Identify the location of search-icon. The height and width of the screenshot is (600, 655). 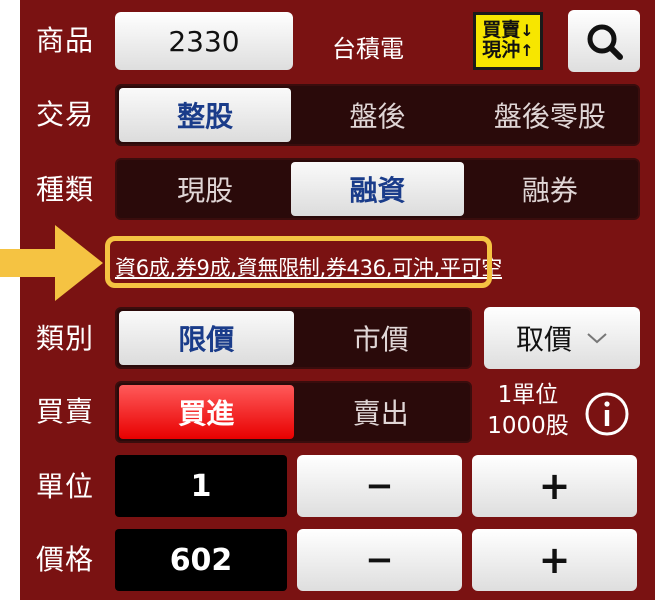
(605, 42).